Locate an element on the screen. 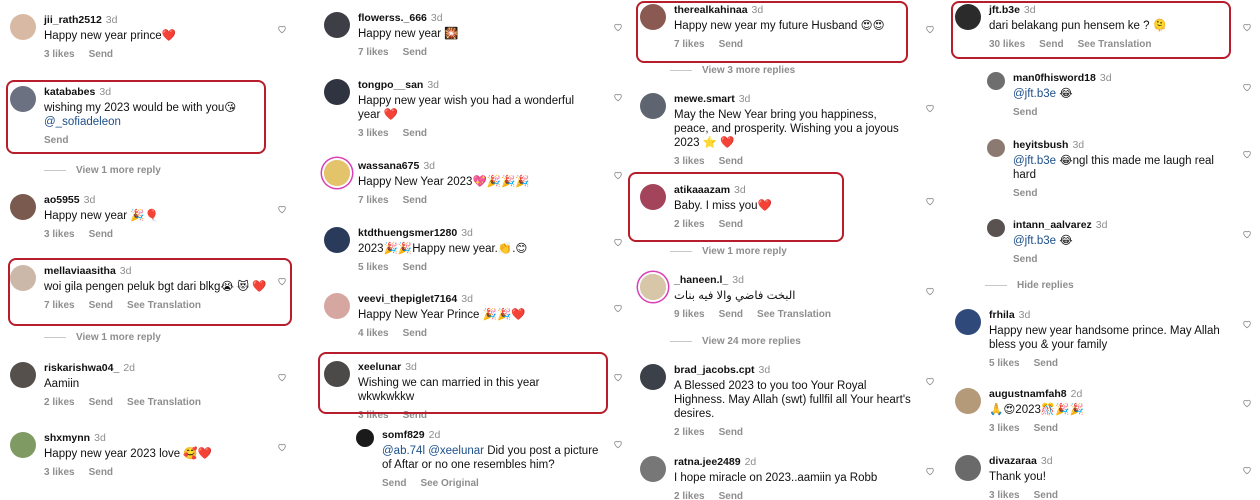  username: ratna.jee2489 is located at coordinates (707, 462).